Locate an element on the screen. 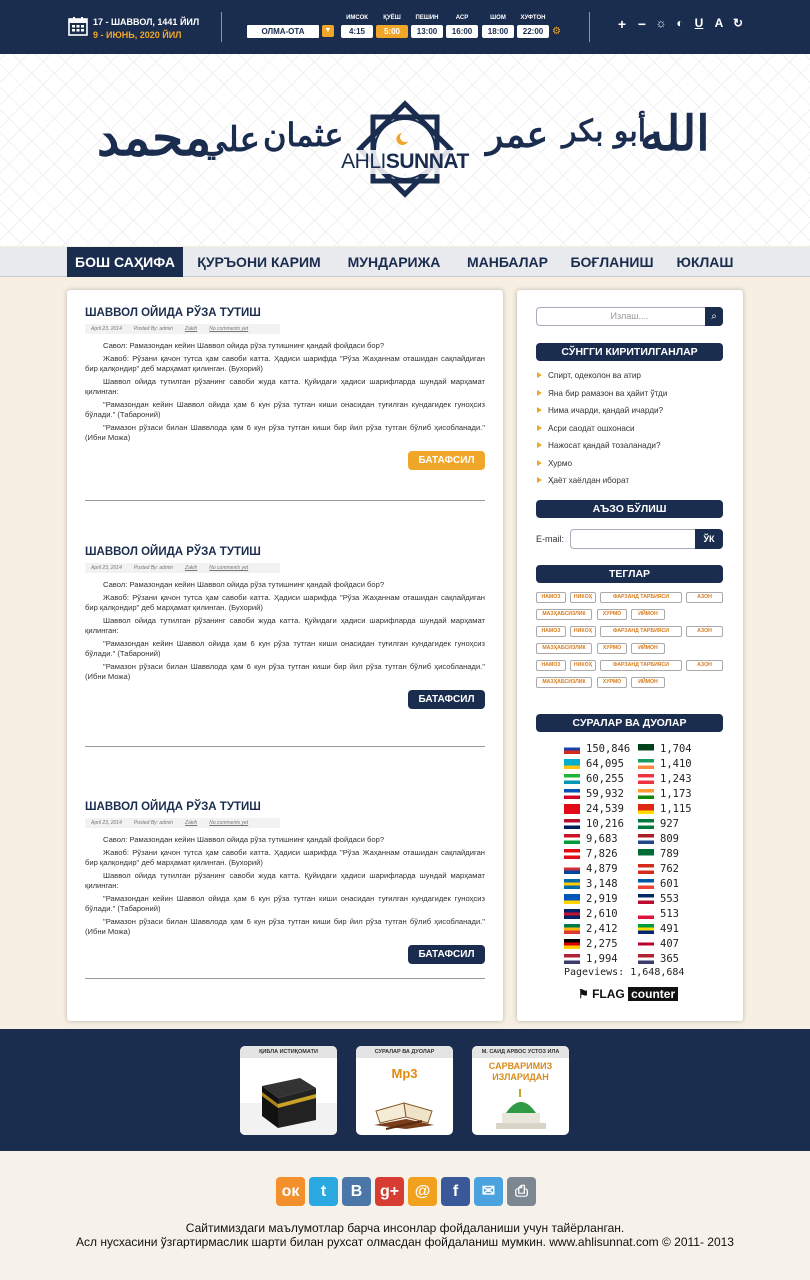 The image size is (810, 1280). divider is located at coordinates (285, 746).